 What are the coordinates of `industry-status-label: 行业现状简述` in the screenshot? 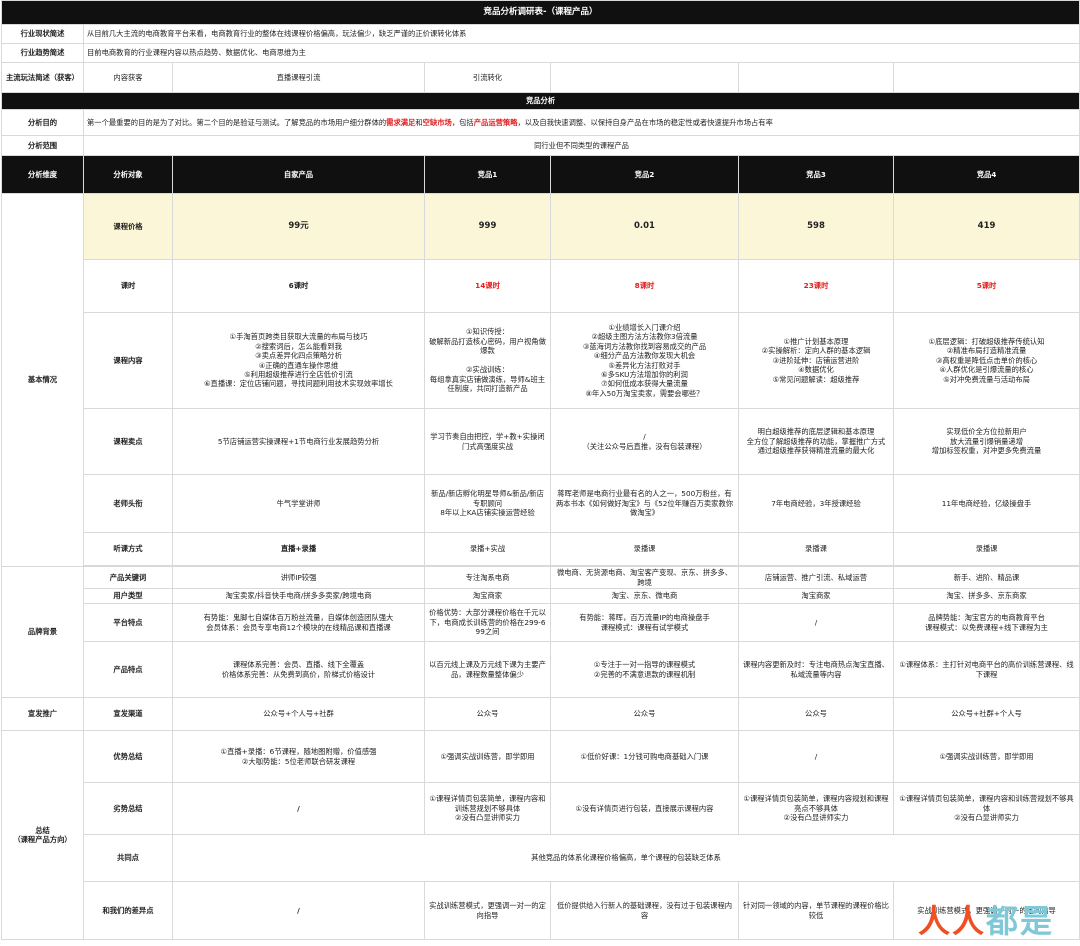 It's located at (42, 34).